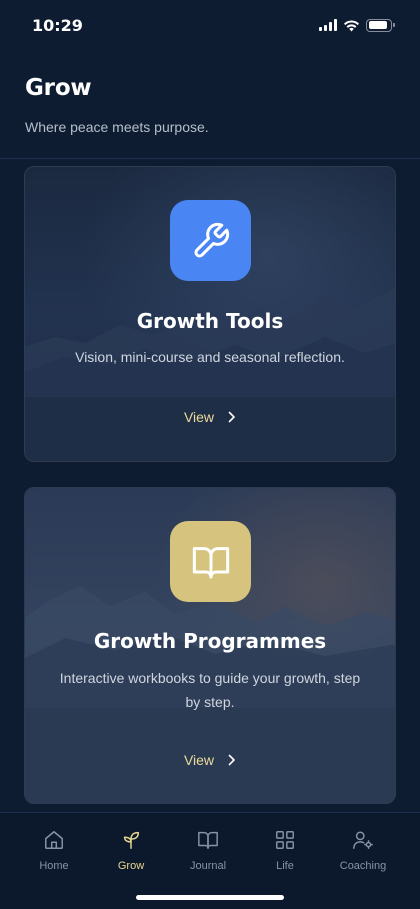  What do you see at coordinates (285, 840) in the screenshot?
I see `grid-icon` at bounding box center [285, 840].